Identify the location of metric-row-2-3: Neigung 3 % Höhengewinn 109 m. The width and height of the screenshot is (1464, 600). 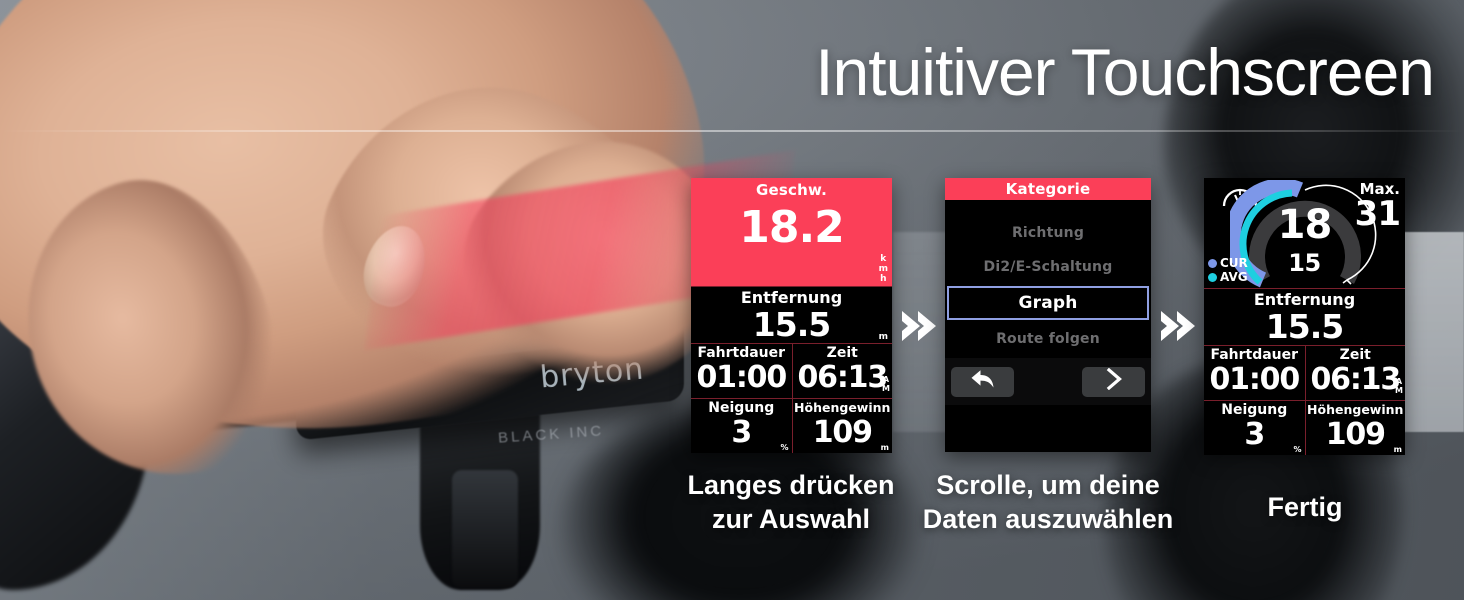
(1304, 427).